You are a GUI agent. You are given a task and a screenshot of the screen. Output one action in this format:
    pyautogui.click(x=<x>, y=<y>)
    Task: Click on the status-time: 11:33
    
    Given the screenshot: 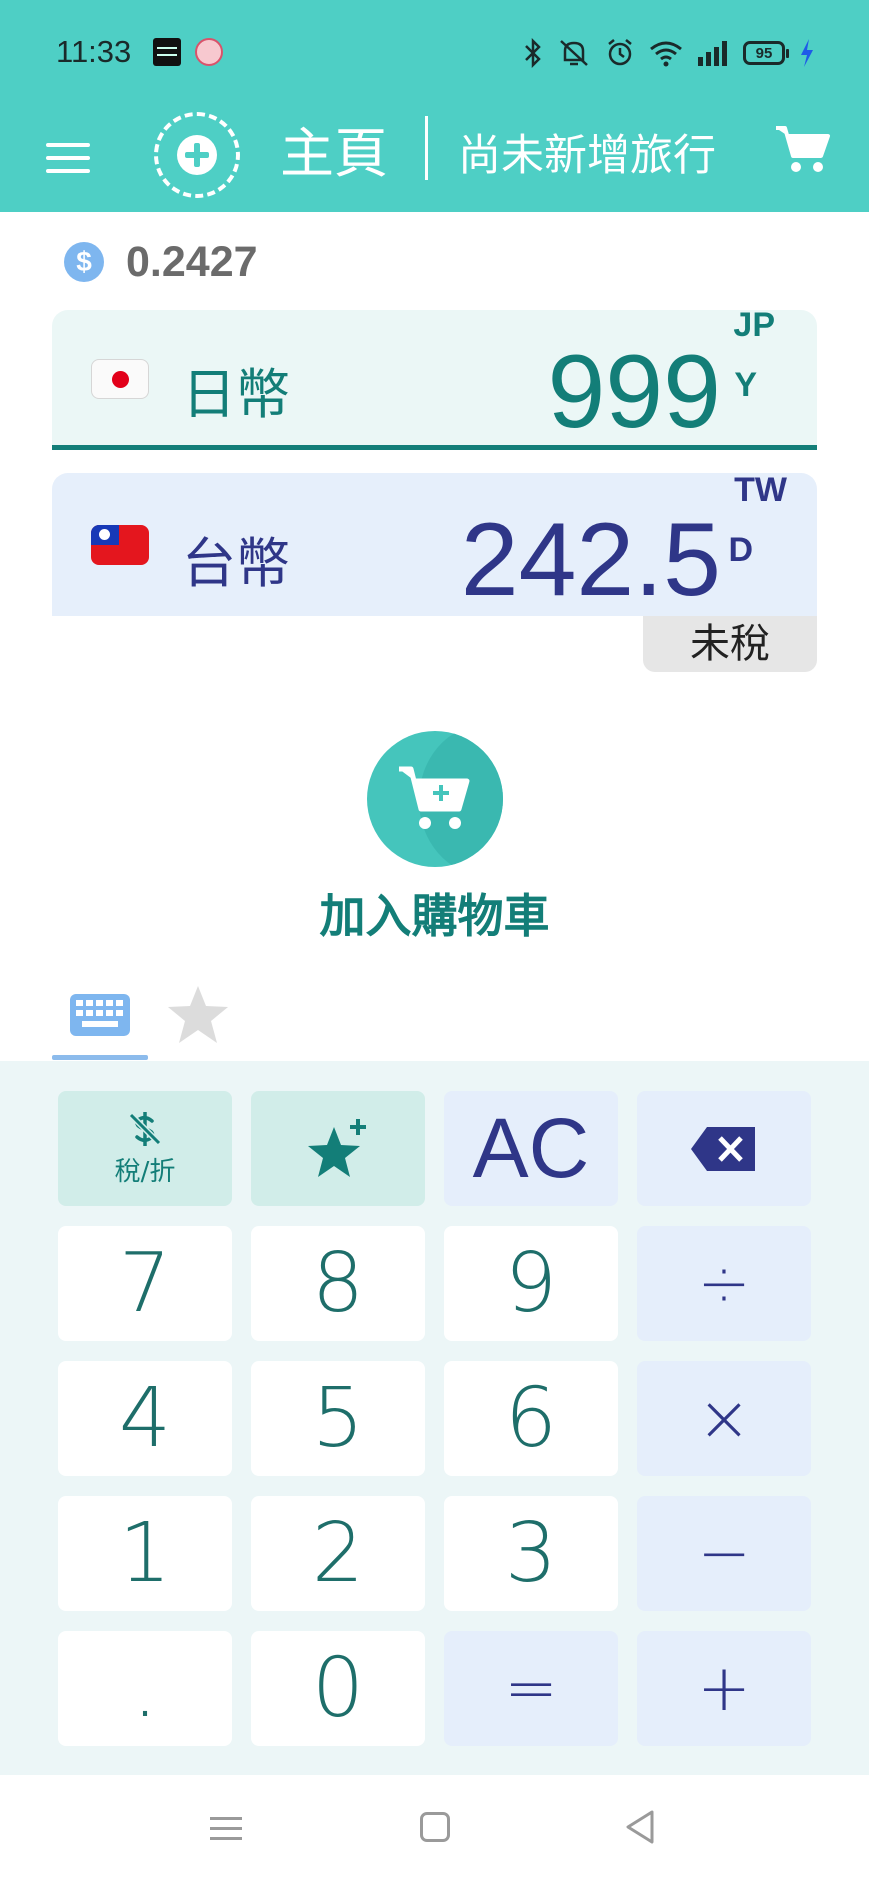 What is the action you would take?
    pyautogui.click(x=94, y=51)
    